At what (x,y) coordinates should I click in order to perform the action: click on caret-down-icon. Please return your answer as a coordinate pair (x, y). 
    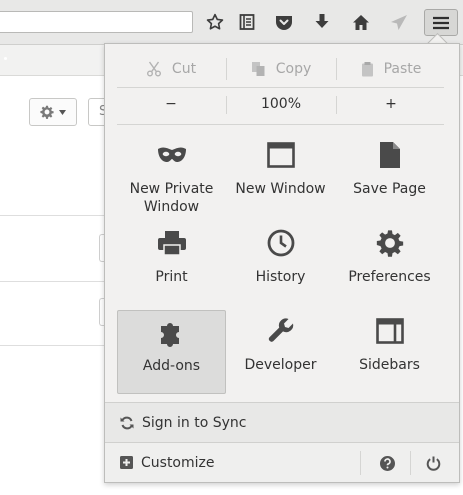
    Looking at the image, I should click on (62, 112).